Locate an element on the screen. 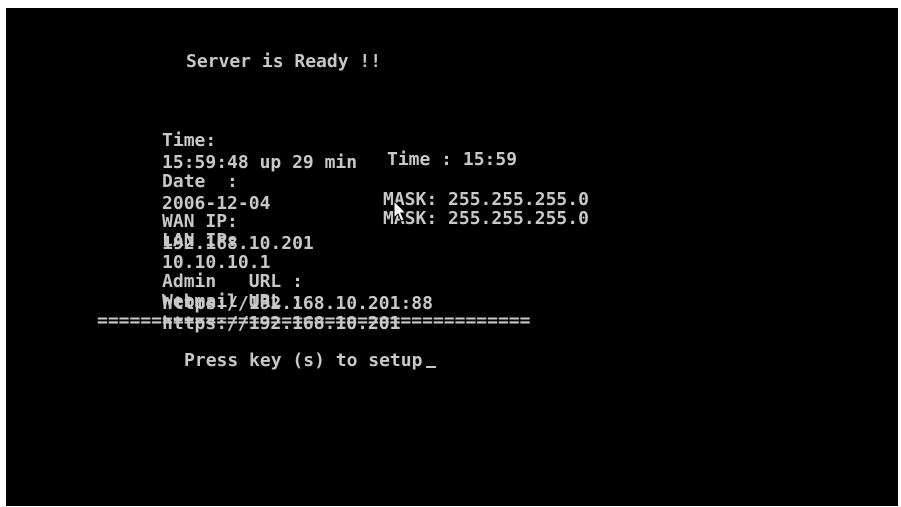 This screenshot has height=507, width=901. lan-ip-label: LAN IP: is located at coordinates (200, 240).